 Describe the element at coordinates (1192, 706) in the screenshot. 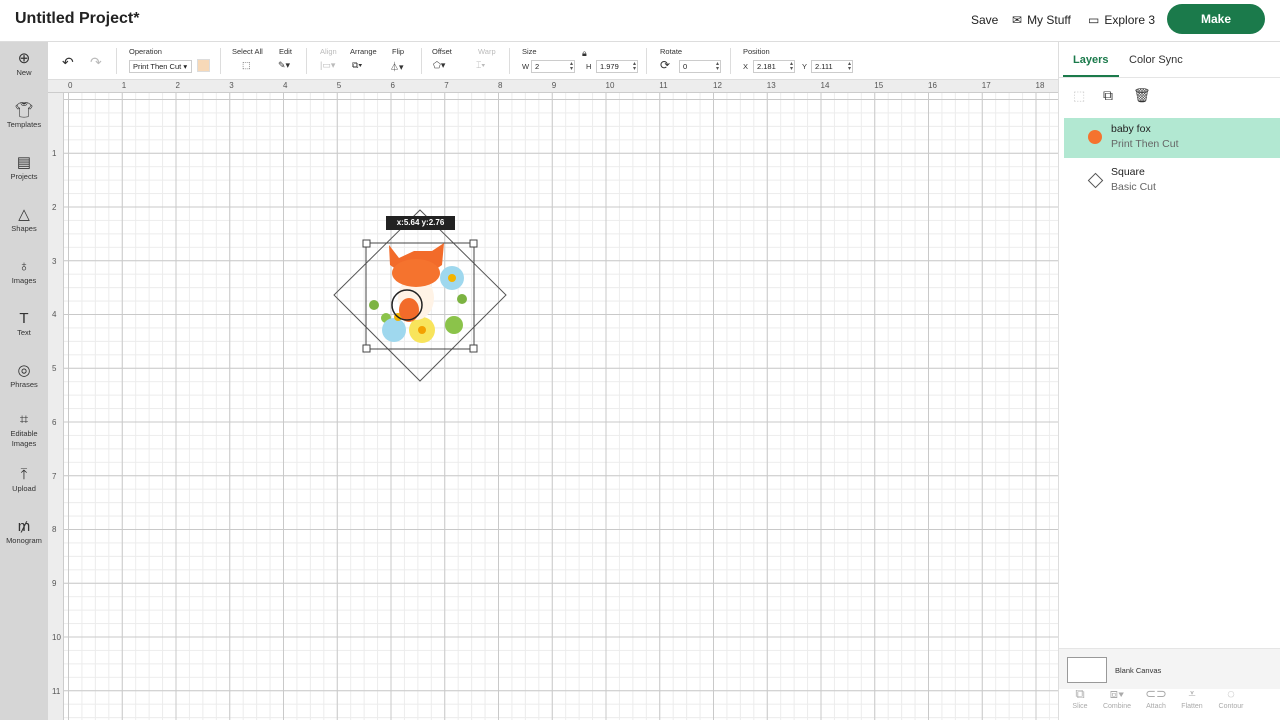

I see `action-label: Flatten` at that location.